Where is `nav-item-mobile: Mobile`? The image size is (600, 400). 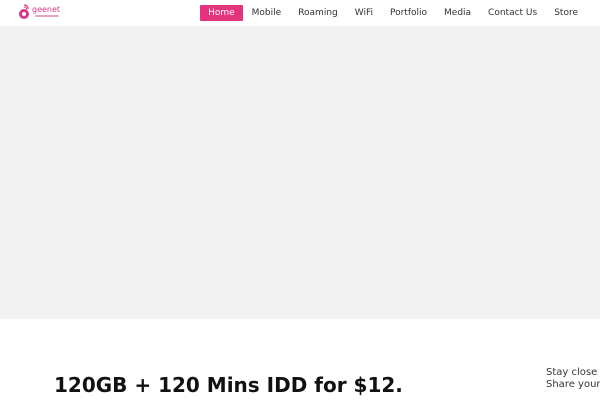
nav-item-mobile: Mobile is located at coordinates (267, 13).